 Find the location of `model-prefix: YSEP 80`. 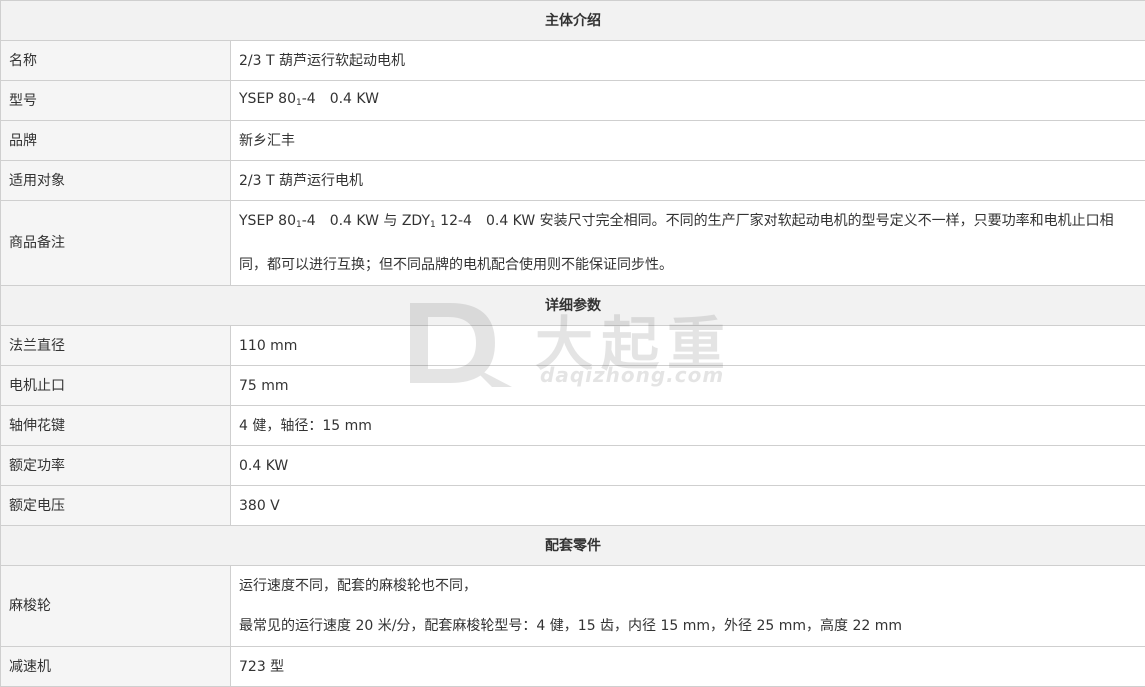

model-prefix: YSEP 80 is located at coordinates (267, 99).